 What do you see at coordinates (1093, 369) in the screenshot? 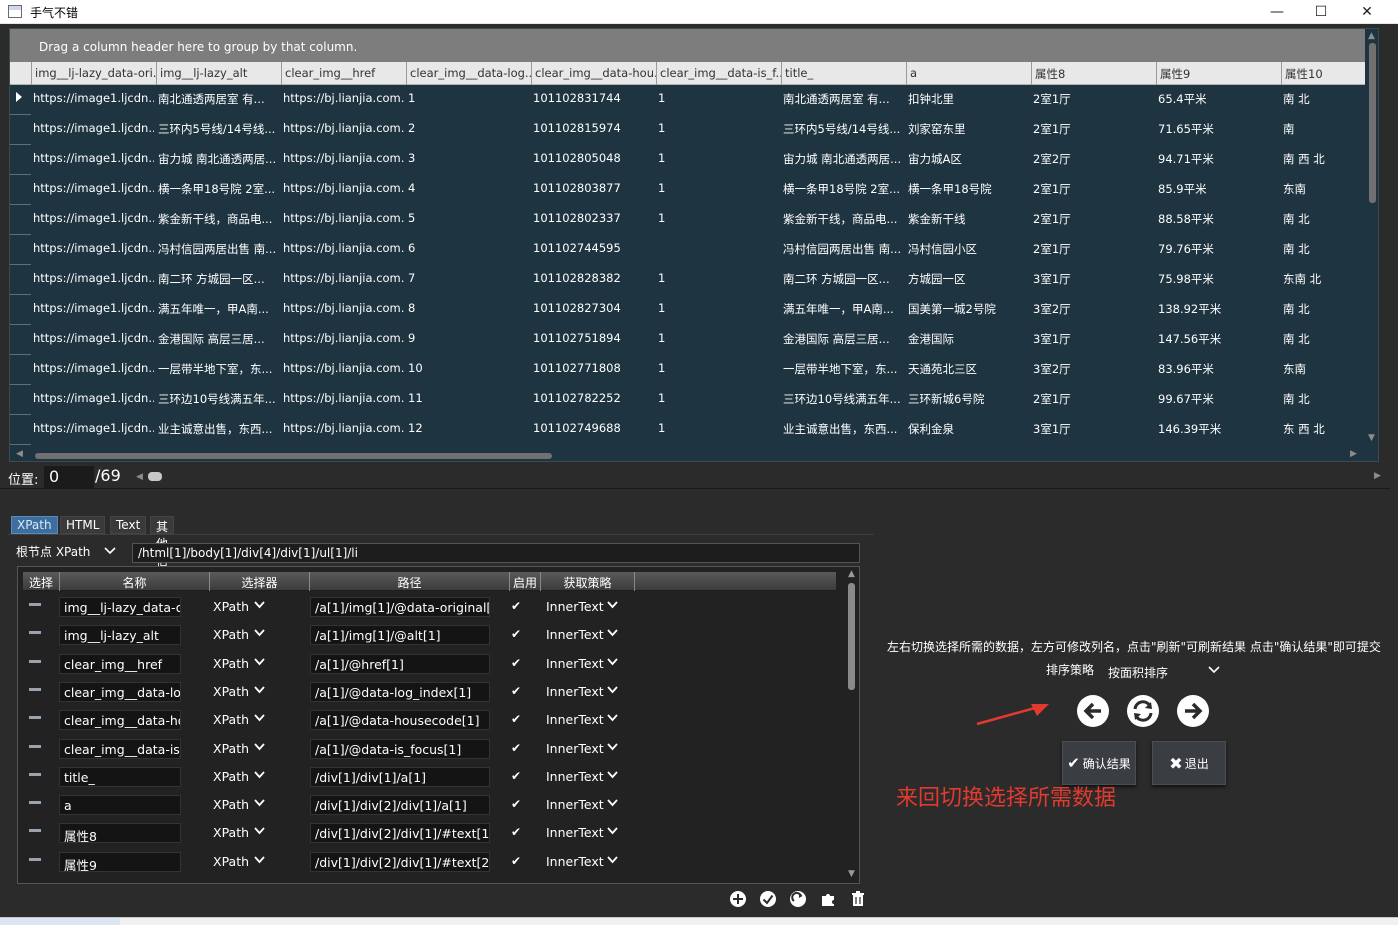
I see `table-cell: 3室2厅` at bounding box center [1093, 369].